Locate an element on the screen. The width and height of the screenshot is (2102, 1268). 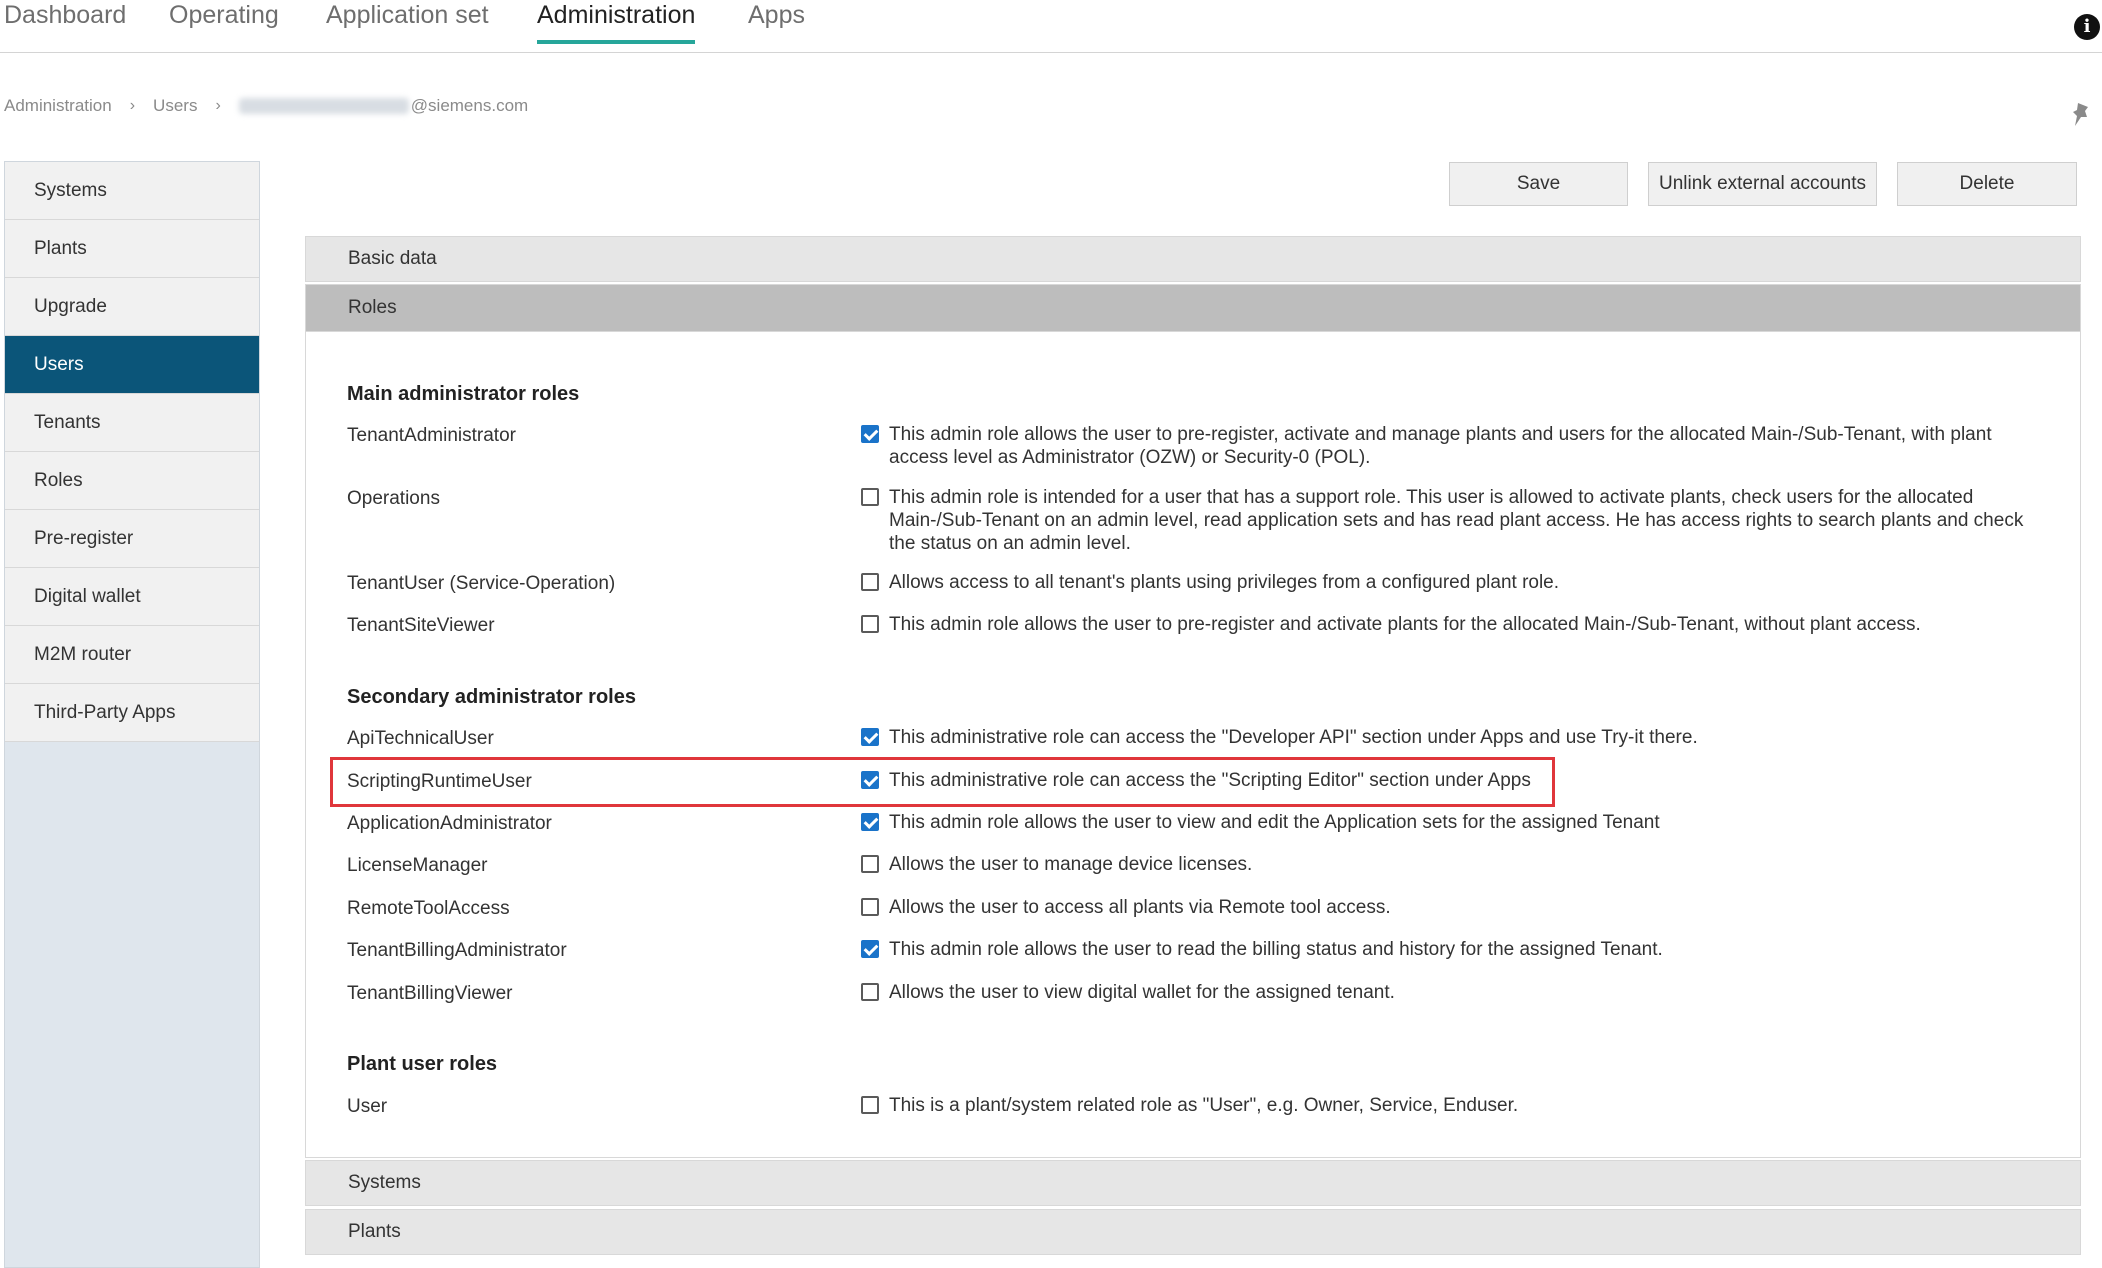
blurred-username is located at coordinates (323, 106).